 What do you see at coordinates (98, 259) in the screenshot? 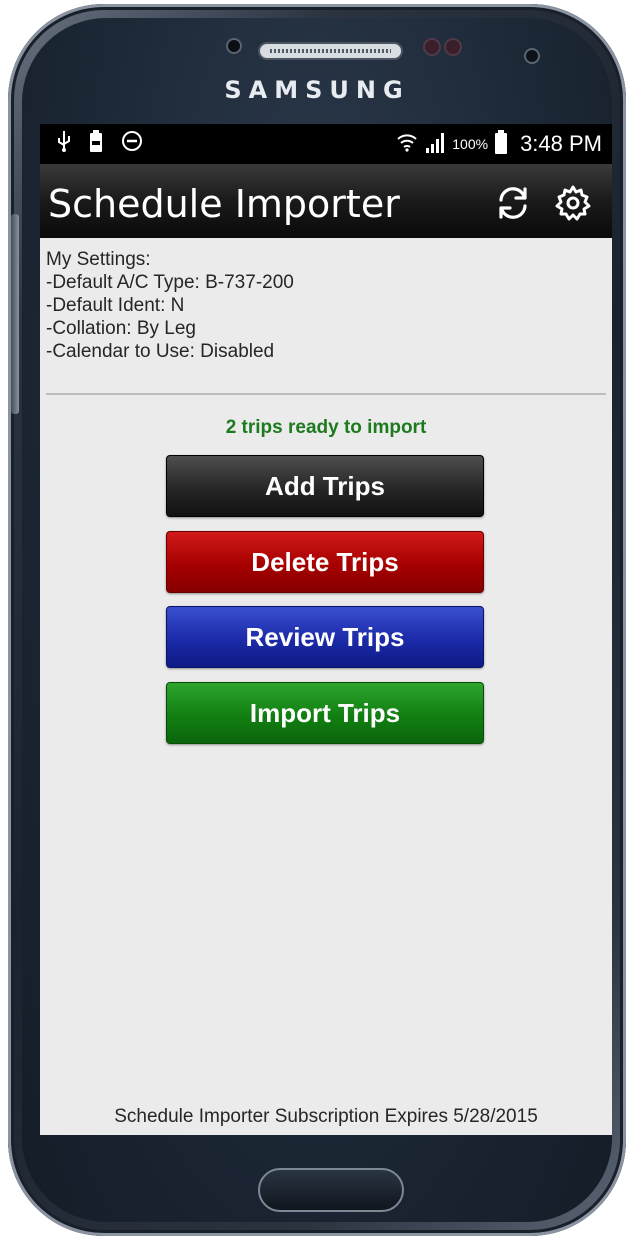
I see `settings-heading: My Settings:` at bounding box center [98, 259].